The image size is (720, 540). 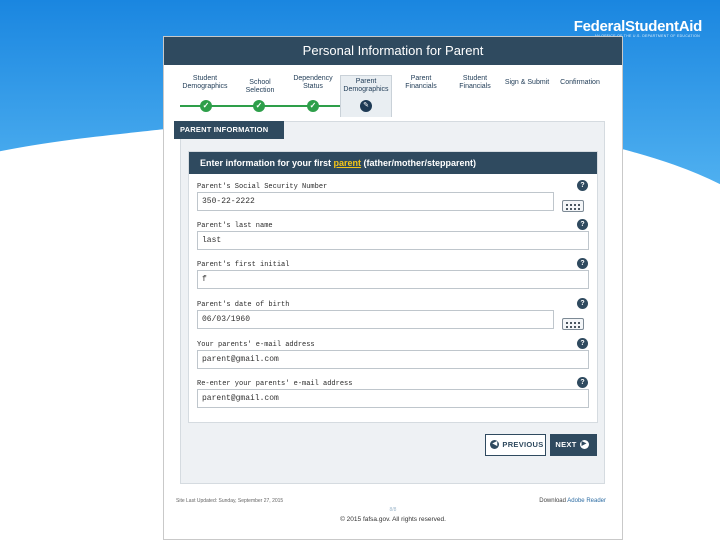 I want to click on arrow-right-icon: ▶, so click(x=584, y=445).